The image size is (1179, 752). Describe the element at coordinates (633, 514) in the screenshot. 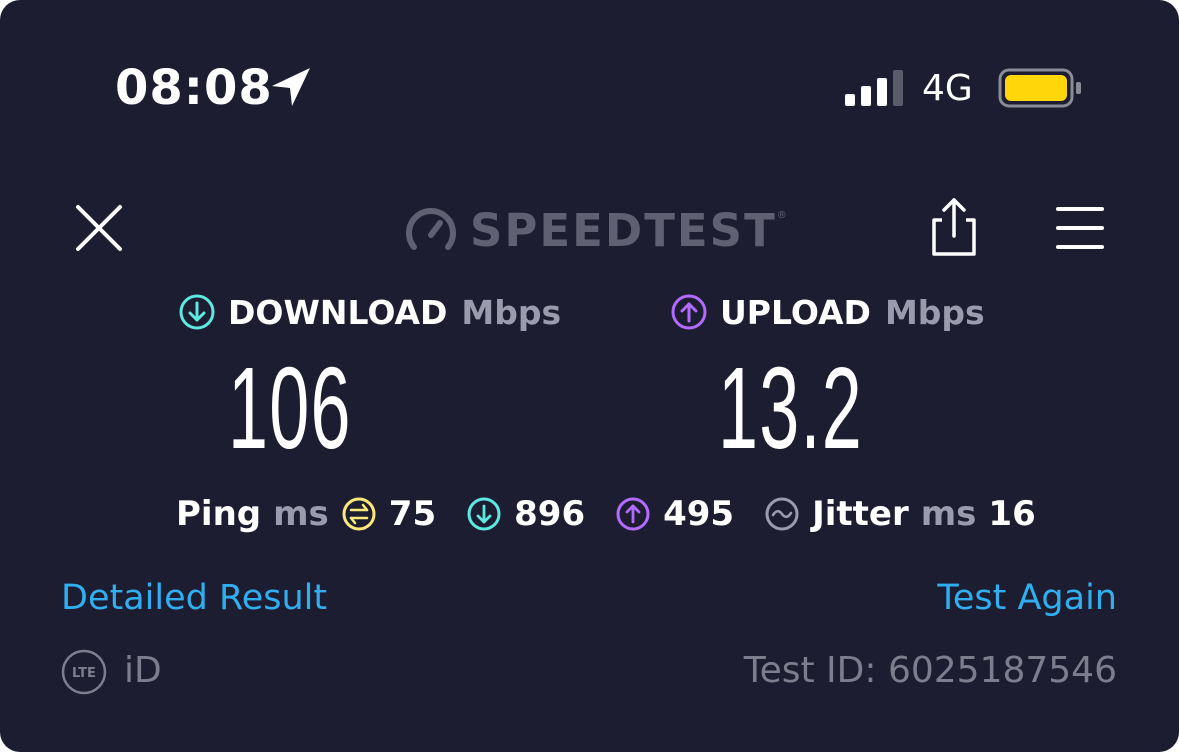

I see `upload-latency-icon` at that location.